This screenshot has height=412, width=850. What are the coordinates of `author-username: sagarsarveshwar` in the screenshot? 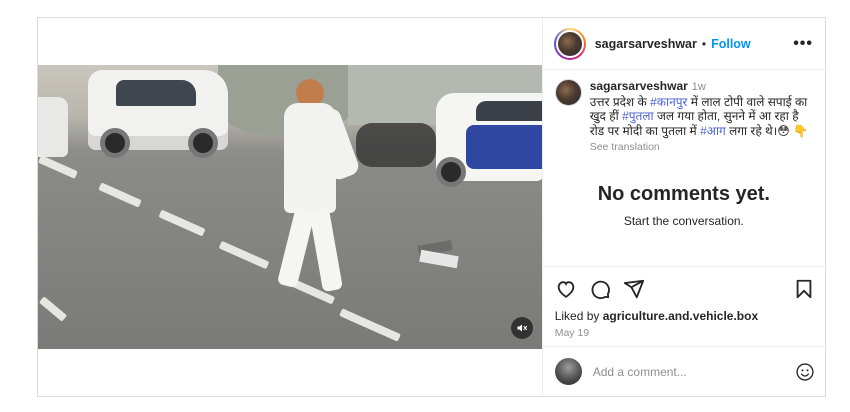 It's located at (646, 44).